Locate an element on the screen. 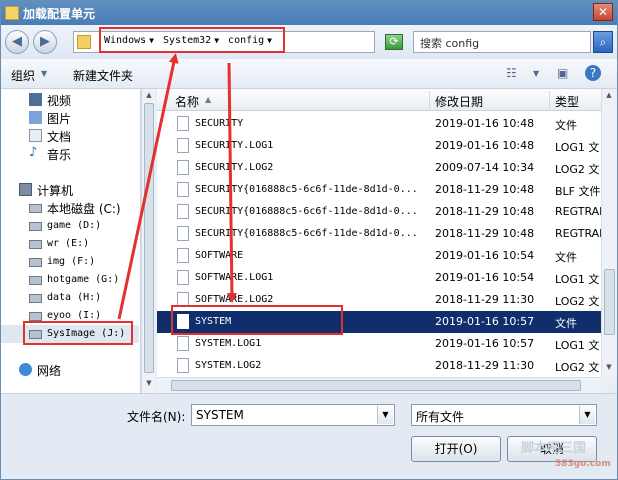  nav-item-documents: 文档 is located at coordinates (70, 136).